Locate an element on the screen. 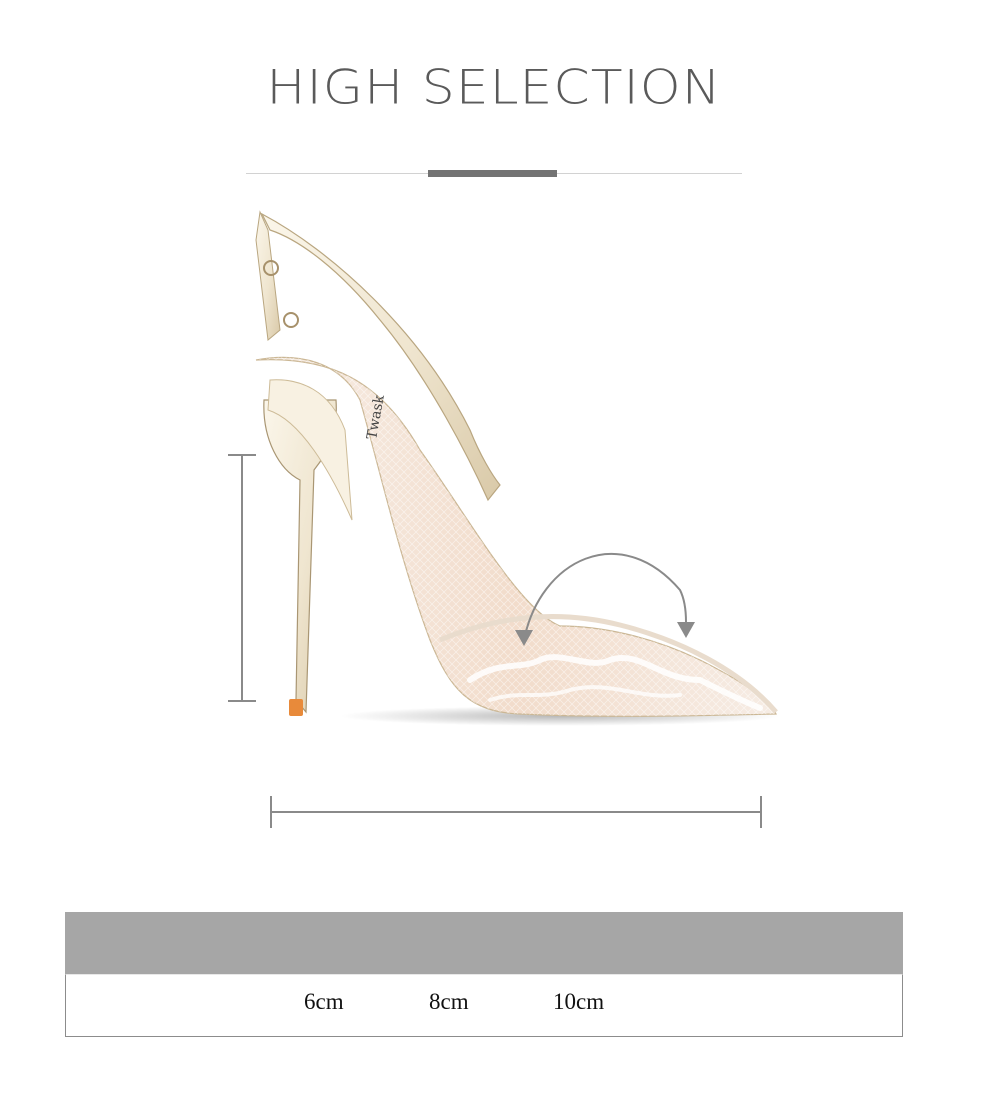  size-cell-3: 10cm is located at coordinates (579, 1001).